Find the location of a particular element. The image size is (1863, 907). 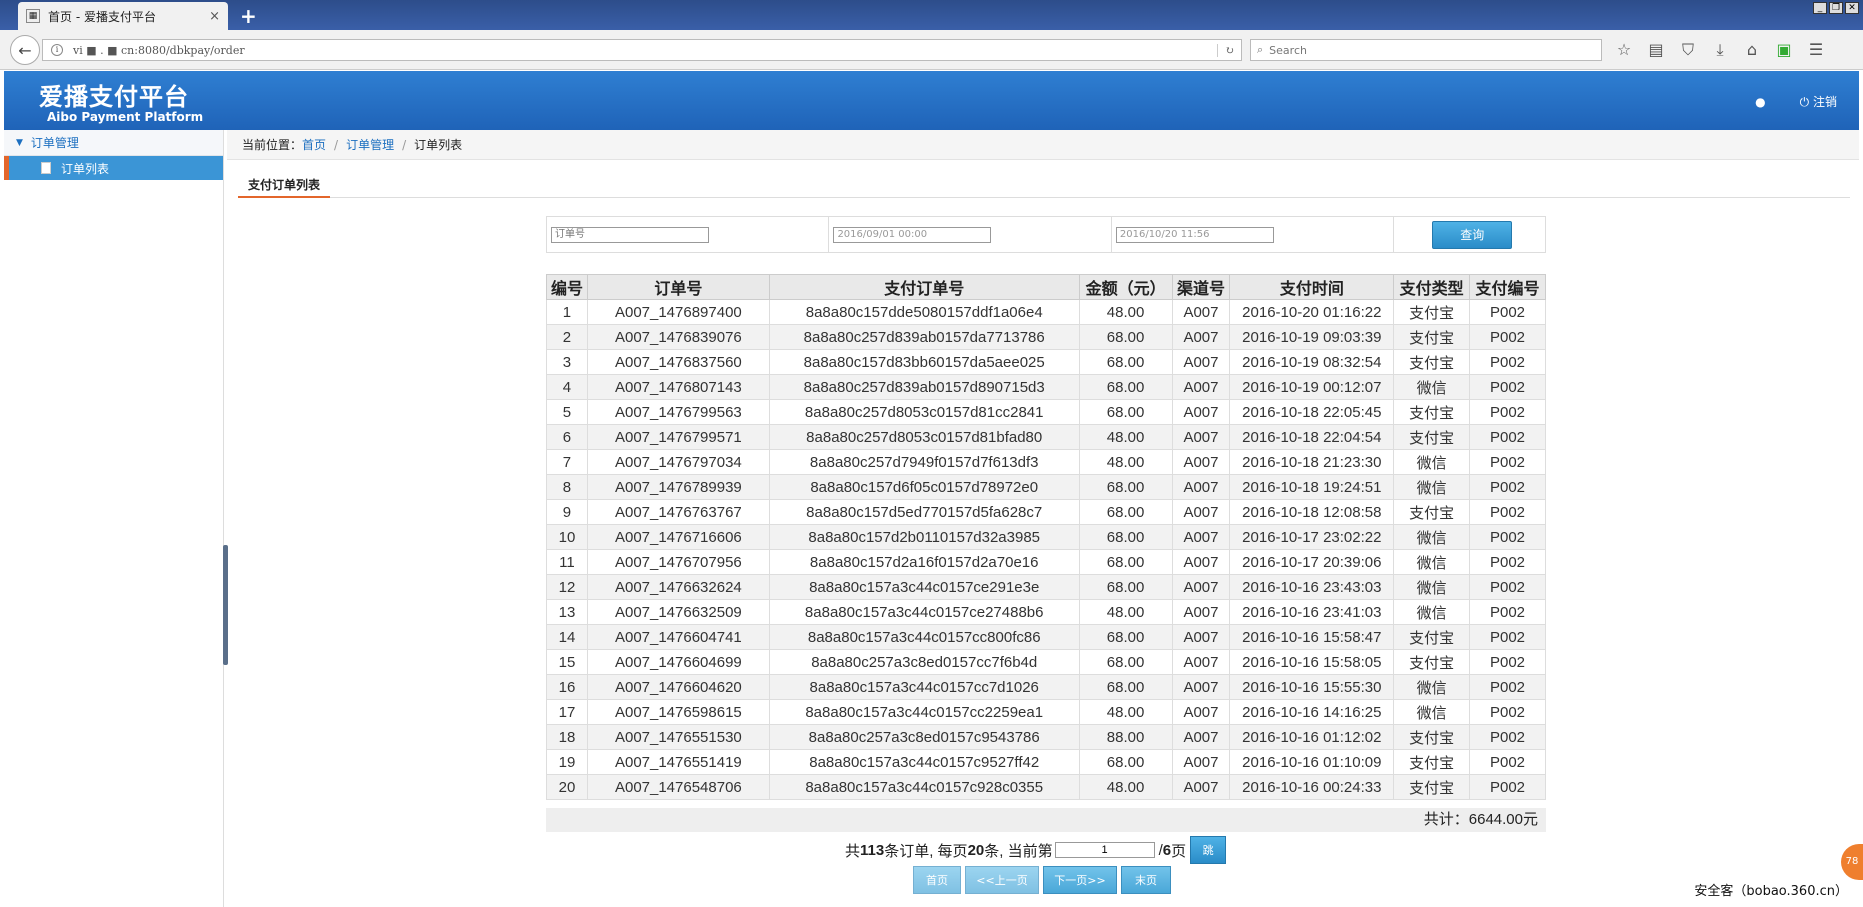

user-icon: ● is located at coordinates (1760, 102).